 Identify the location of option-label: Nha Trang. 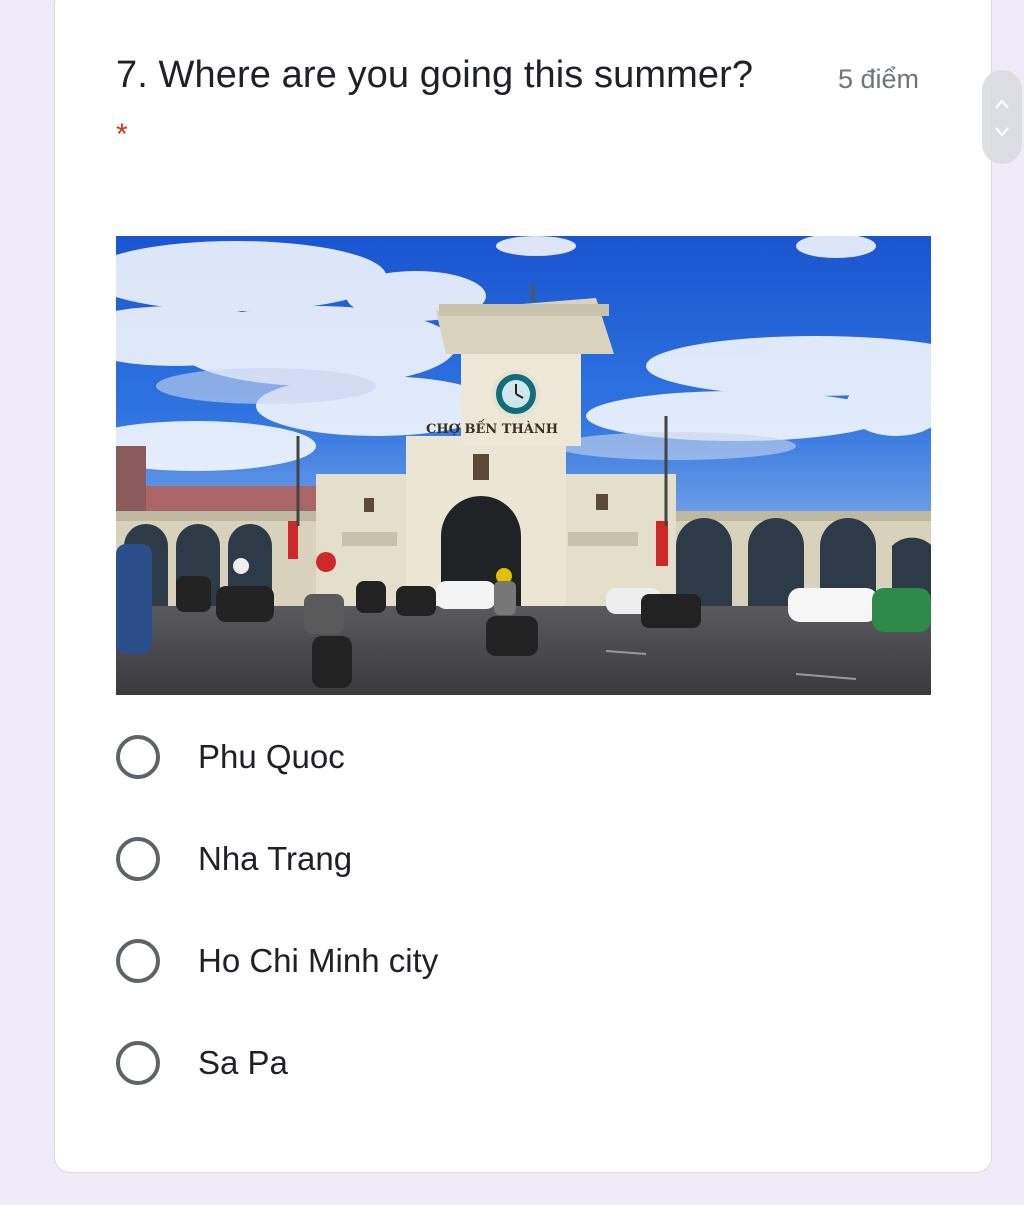
(275, 858).